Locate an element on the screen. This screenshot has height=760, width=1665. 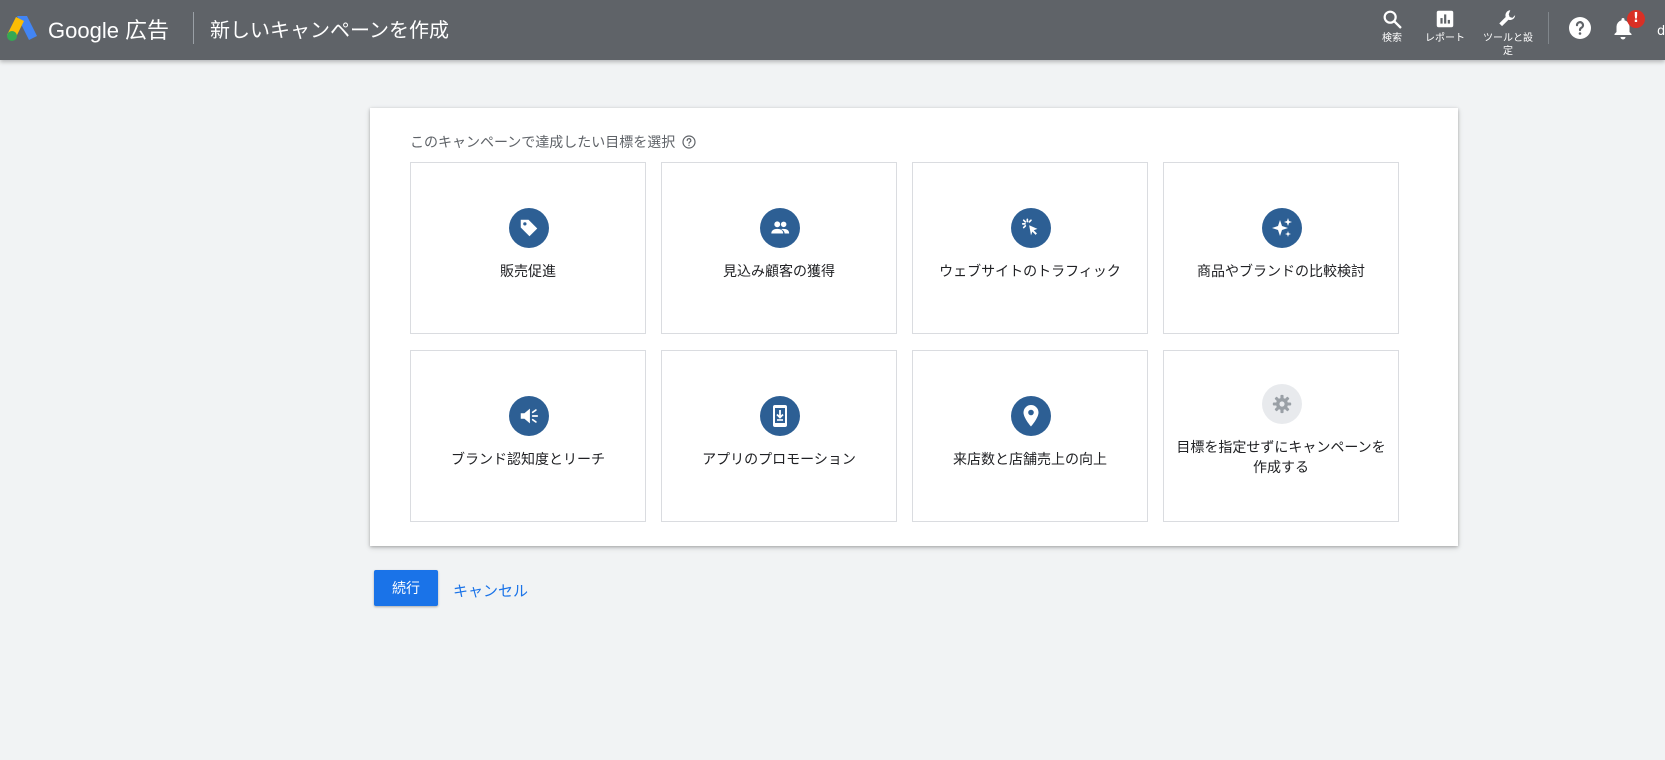
goal-tile-no-goal: 目標を指定せずにキャンペーンを作成する is located at coordinates (1281, 436).